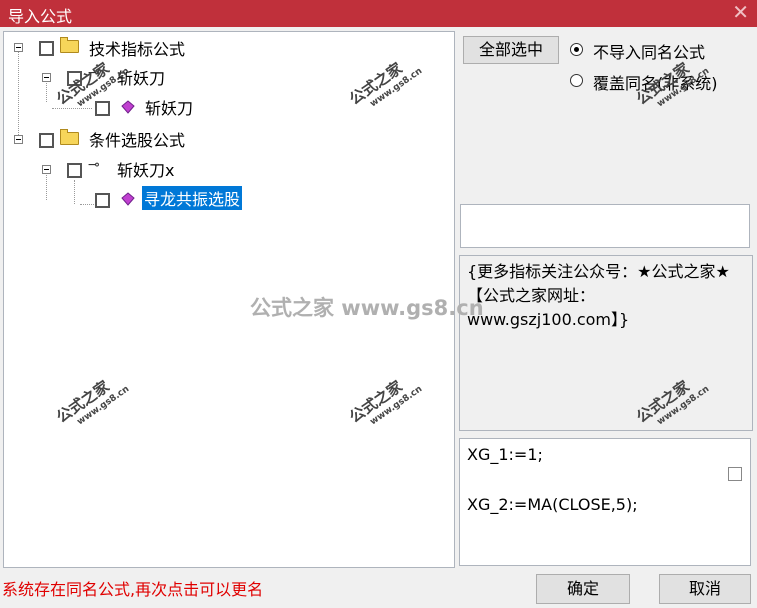 The height and width of the screenshot is (608, 757). I want to click on key-icon: ⊸, so click(94, 165).